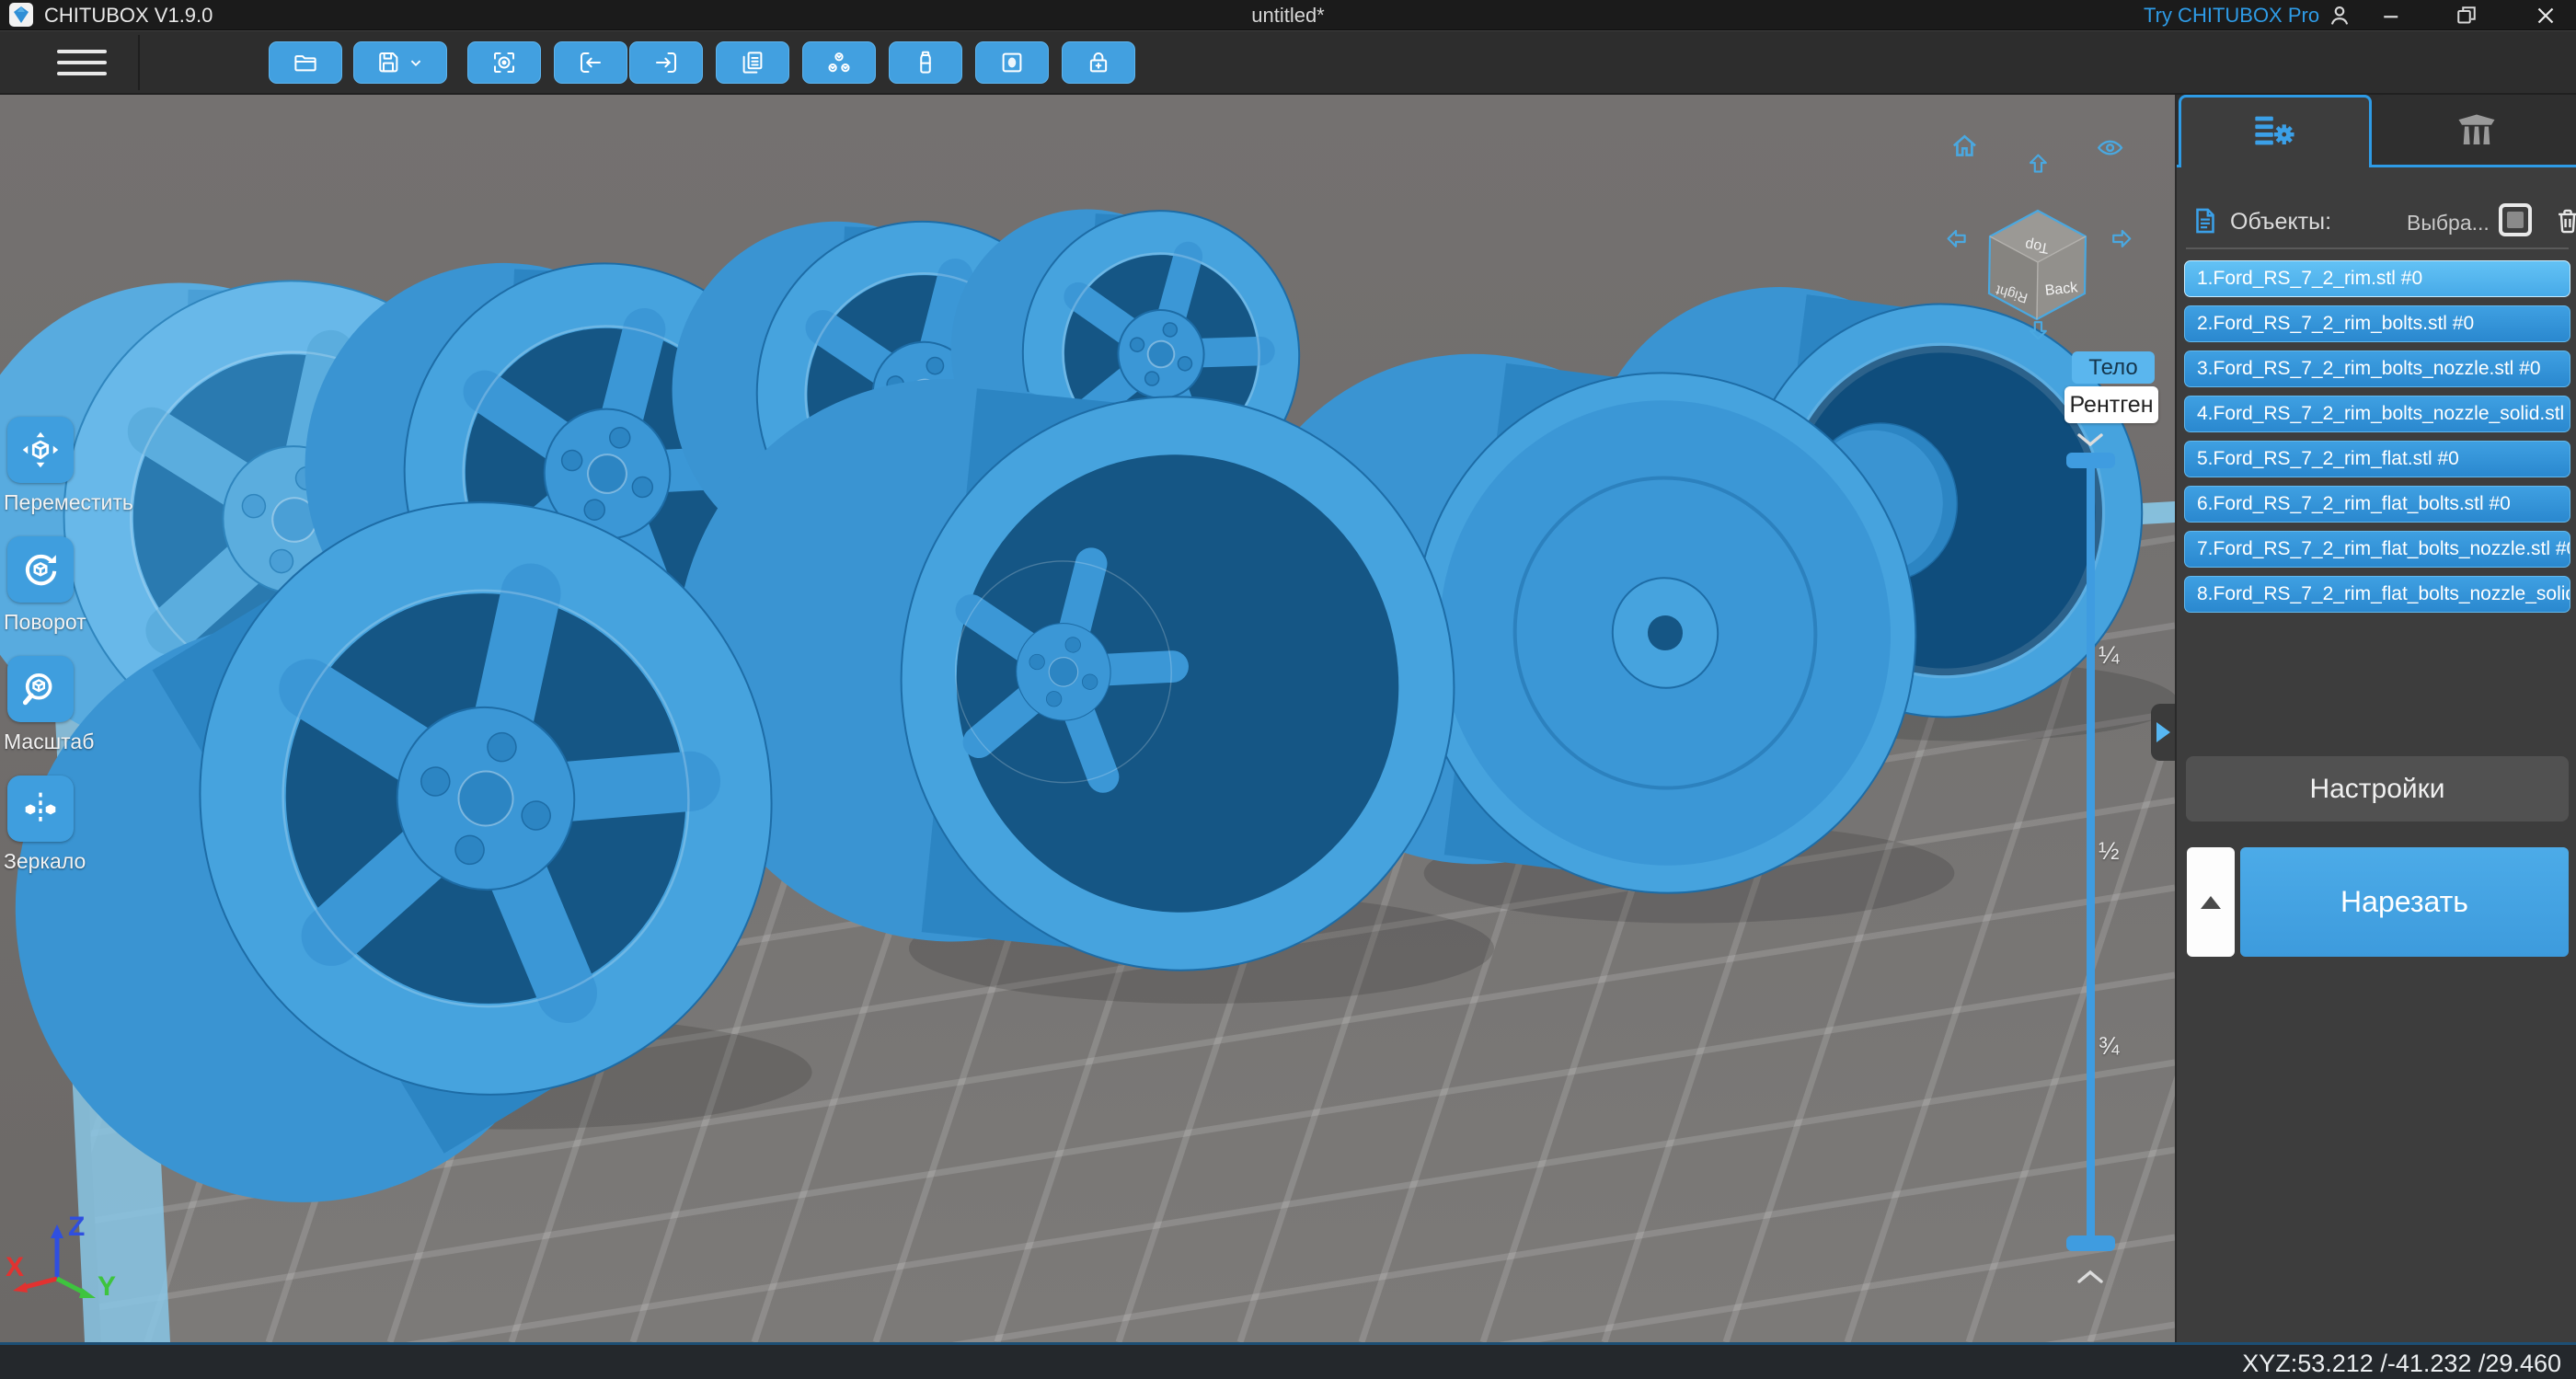  What do you see at coordinates (2377, 323) in the screenshot?
I see `object-list-item: 2.Ford_RS_7_2_rim_bolts.stl #0` at bounding box center [2377, 323].